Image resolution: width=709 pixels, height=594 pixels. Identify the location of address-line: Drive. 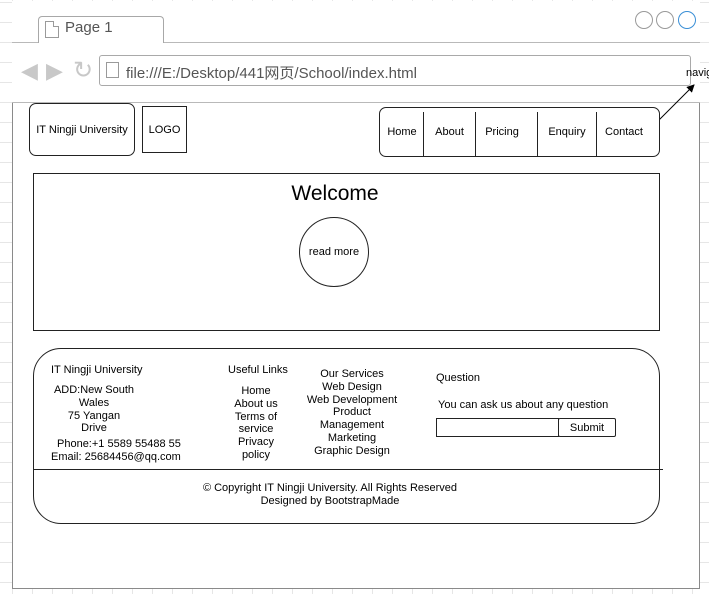
(94, 428).